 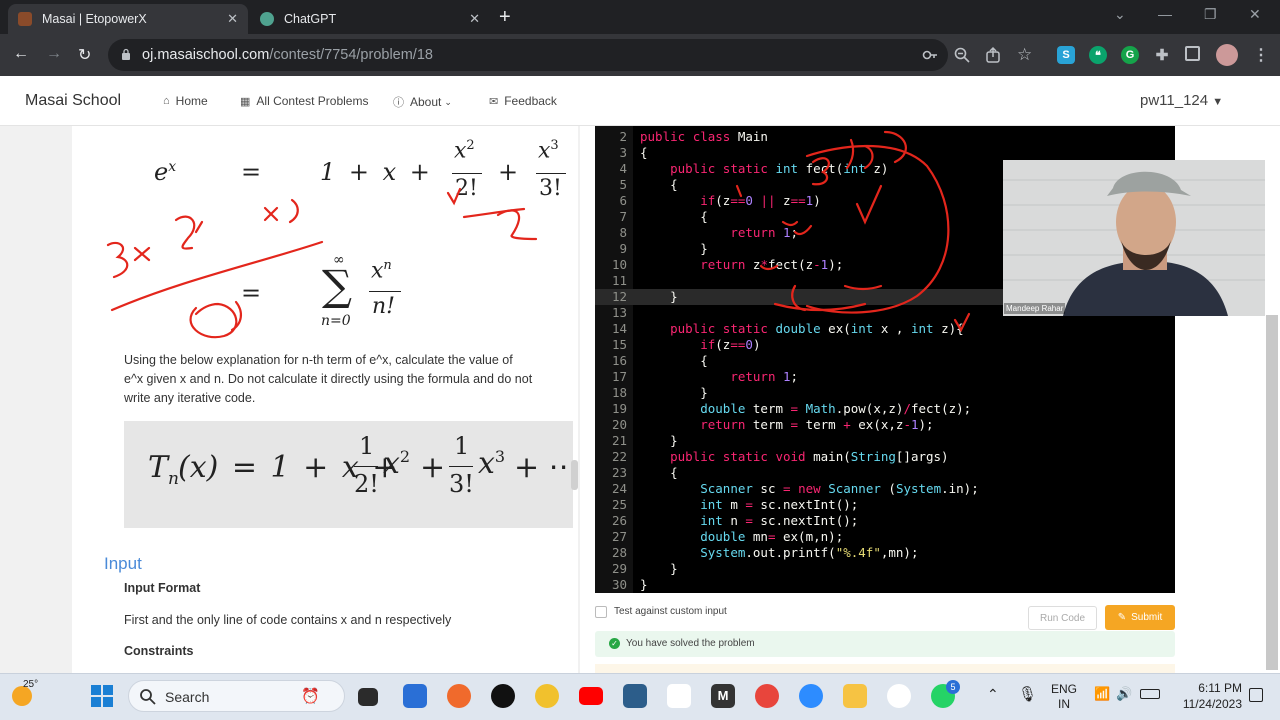 What do you see at coordinates (398, 103) in the screenshot?
I see `info-icon: ⓘ` at bounding box center [398, 103].